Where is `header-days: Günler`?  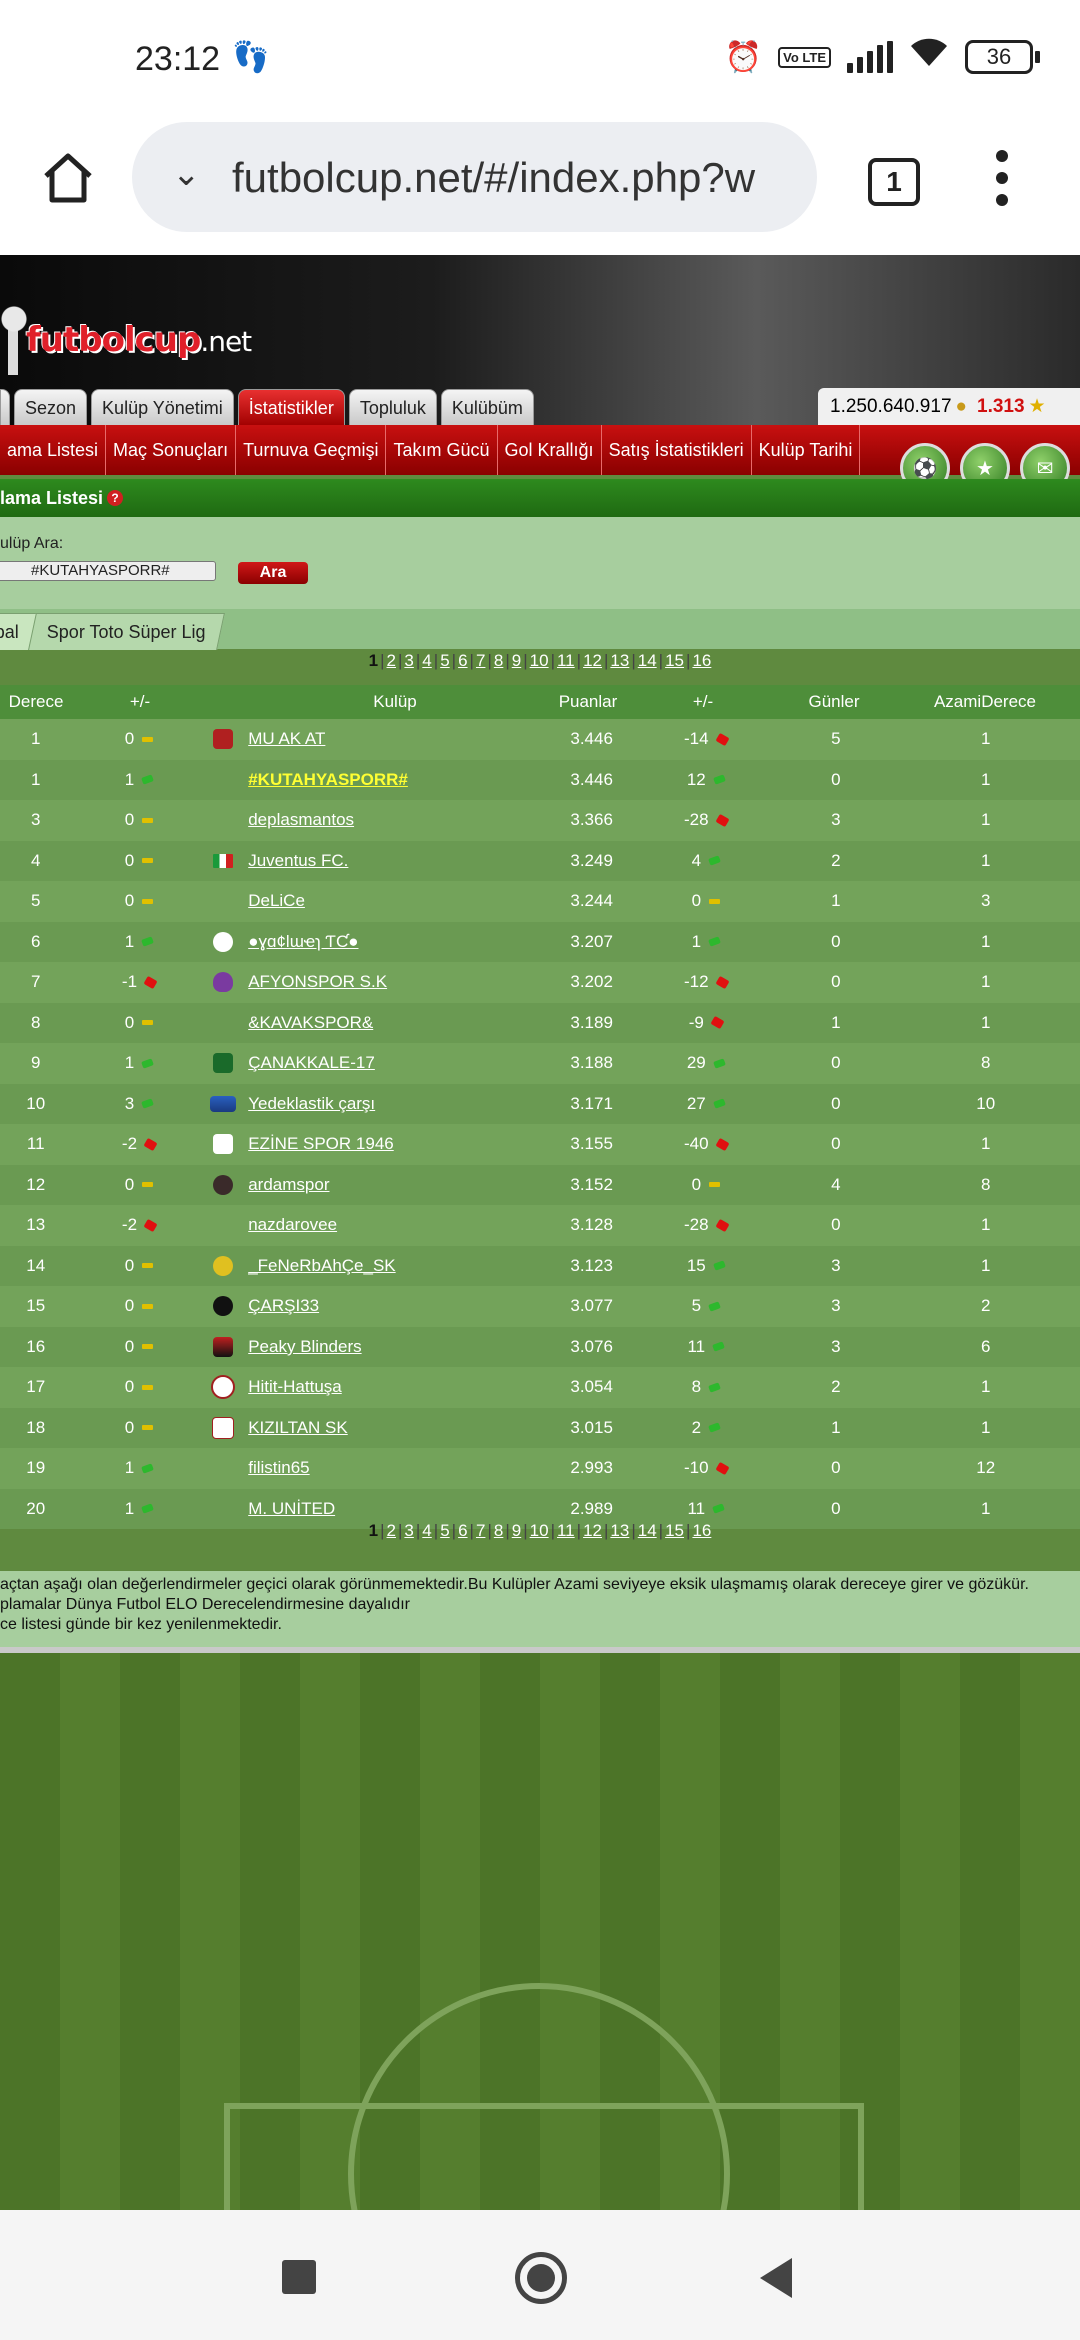 header-days: Günler is located at coordinates (834, 702).